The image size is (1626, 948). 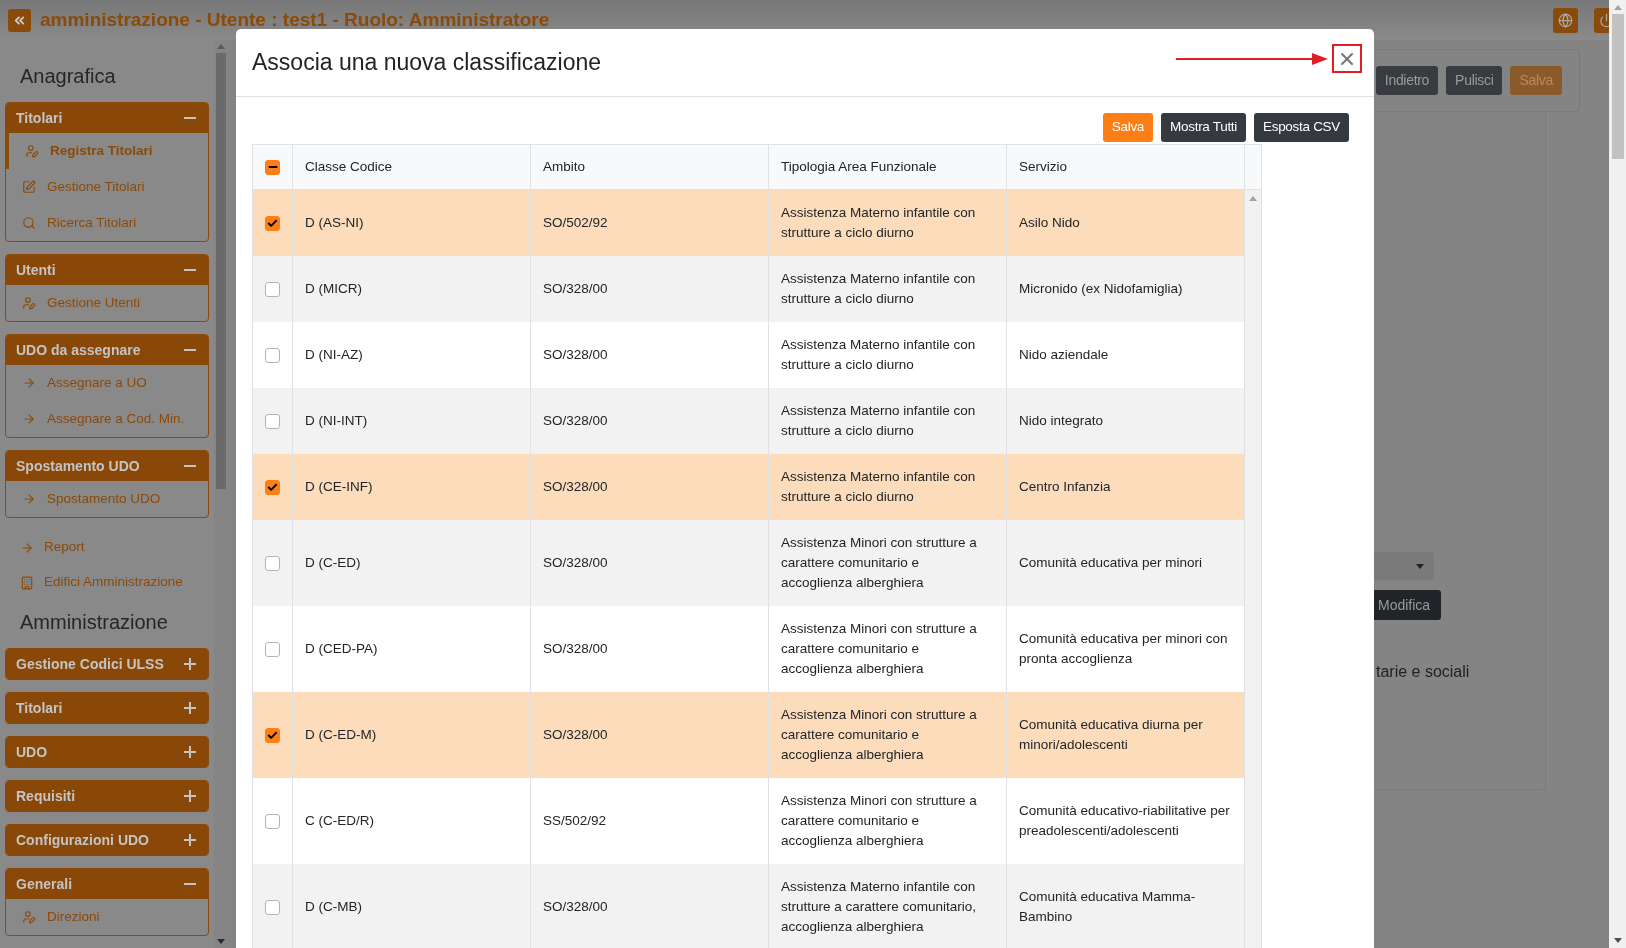 I want to click on column-header: Servizio, so click(x=1126, y=167).